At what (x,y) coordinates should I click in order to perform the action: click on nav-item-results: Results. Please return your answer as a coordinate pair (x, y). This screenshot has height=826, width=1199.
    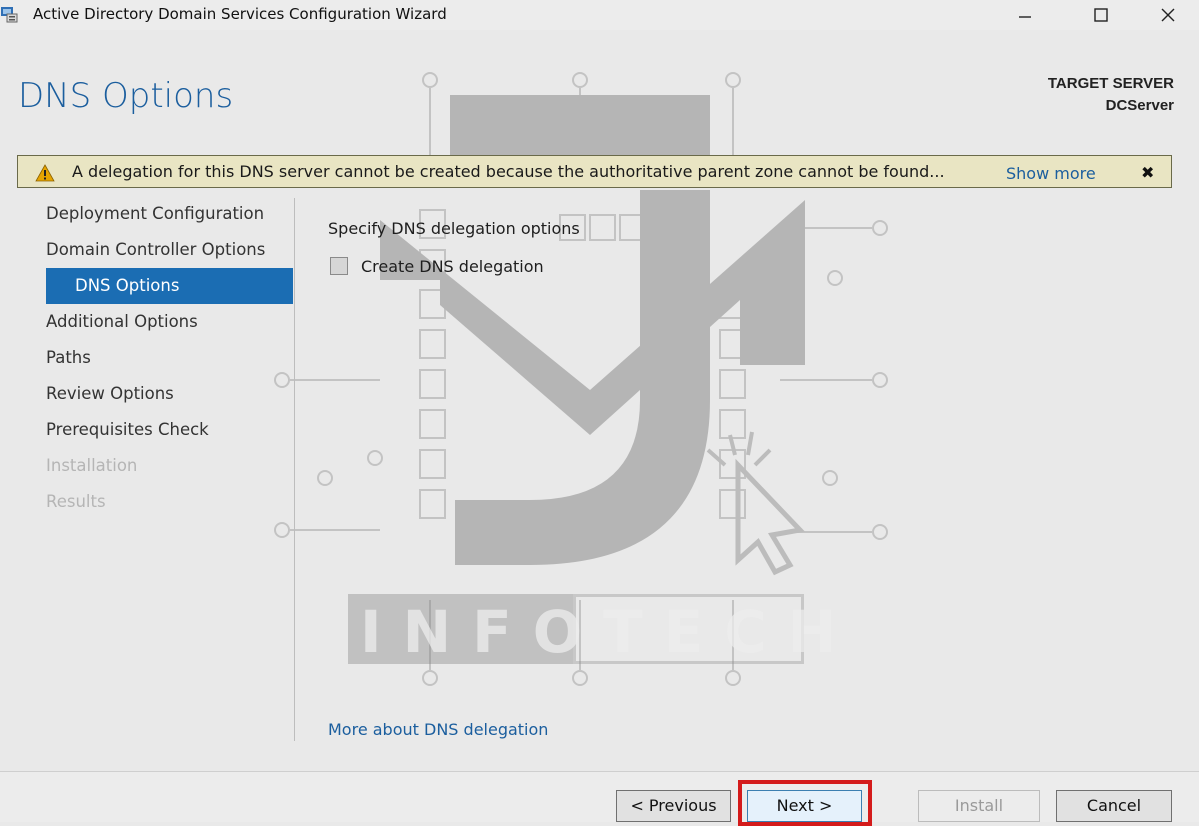
    Looking at the image, I should click on (76, 501).